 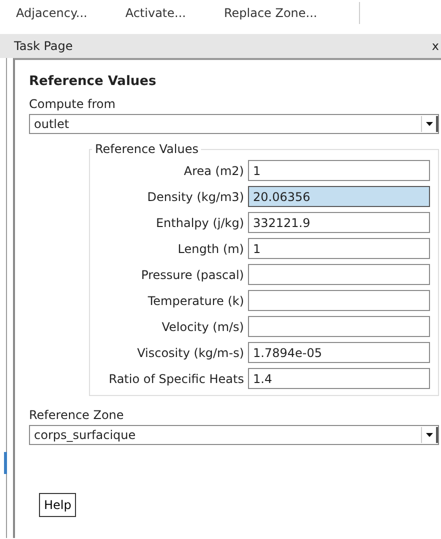 What do you see at coordinates (72, 104) in the screenshot?
I see `field-label: Compute from` at bounding box center [72, 104].